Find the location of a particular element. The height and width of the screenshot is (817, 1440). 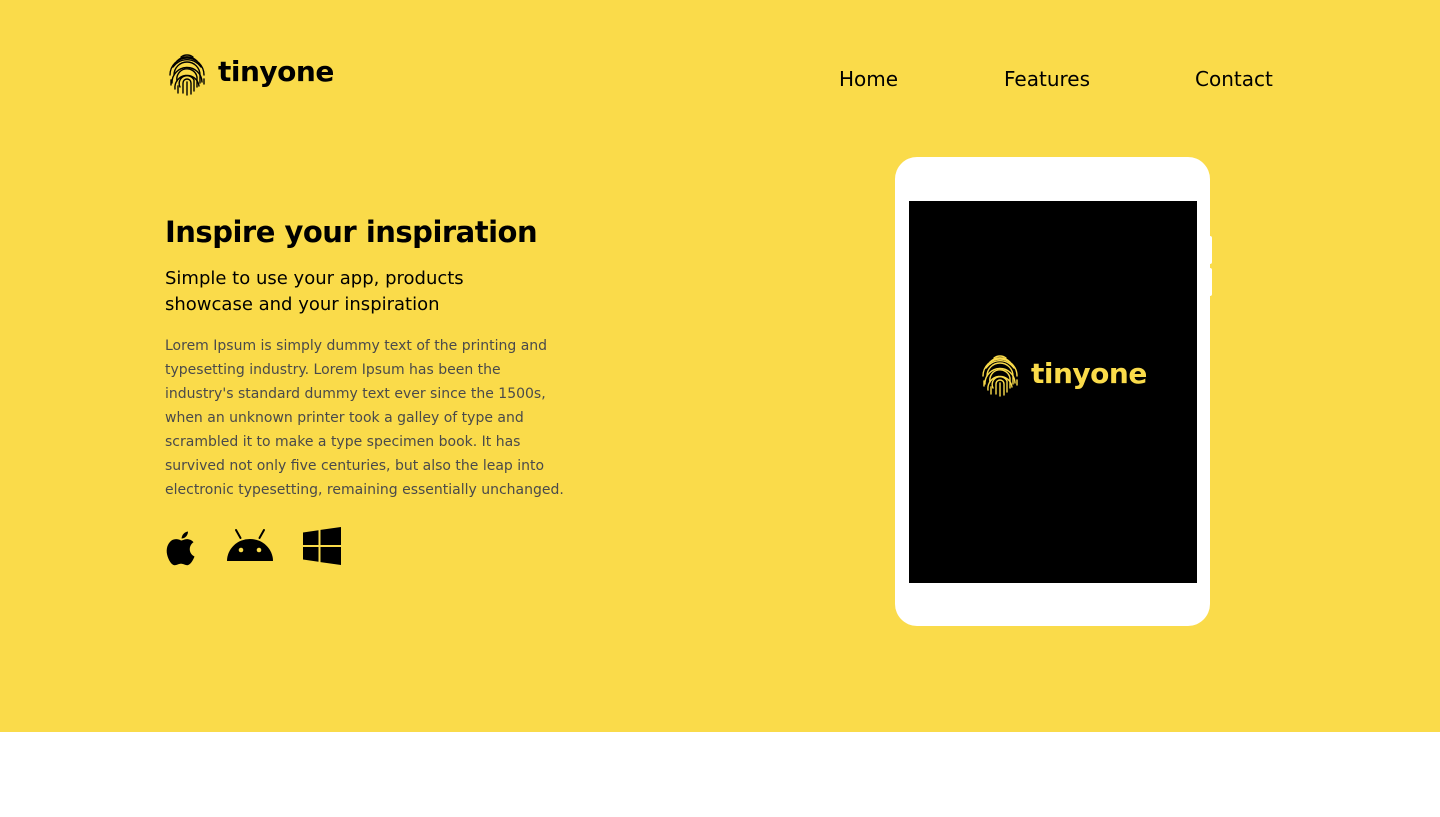

tablet-screen: tinyone is located at coordinates (1053, 392).